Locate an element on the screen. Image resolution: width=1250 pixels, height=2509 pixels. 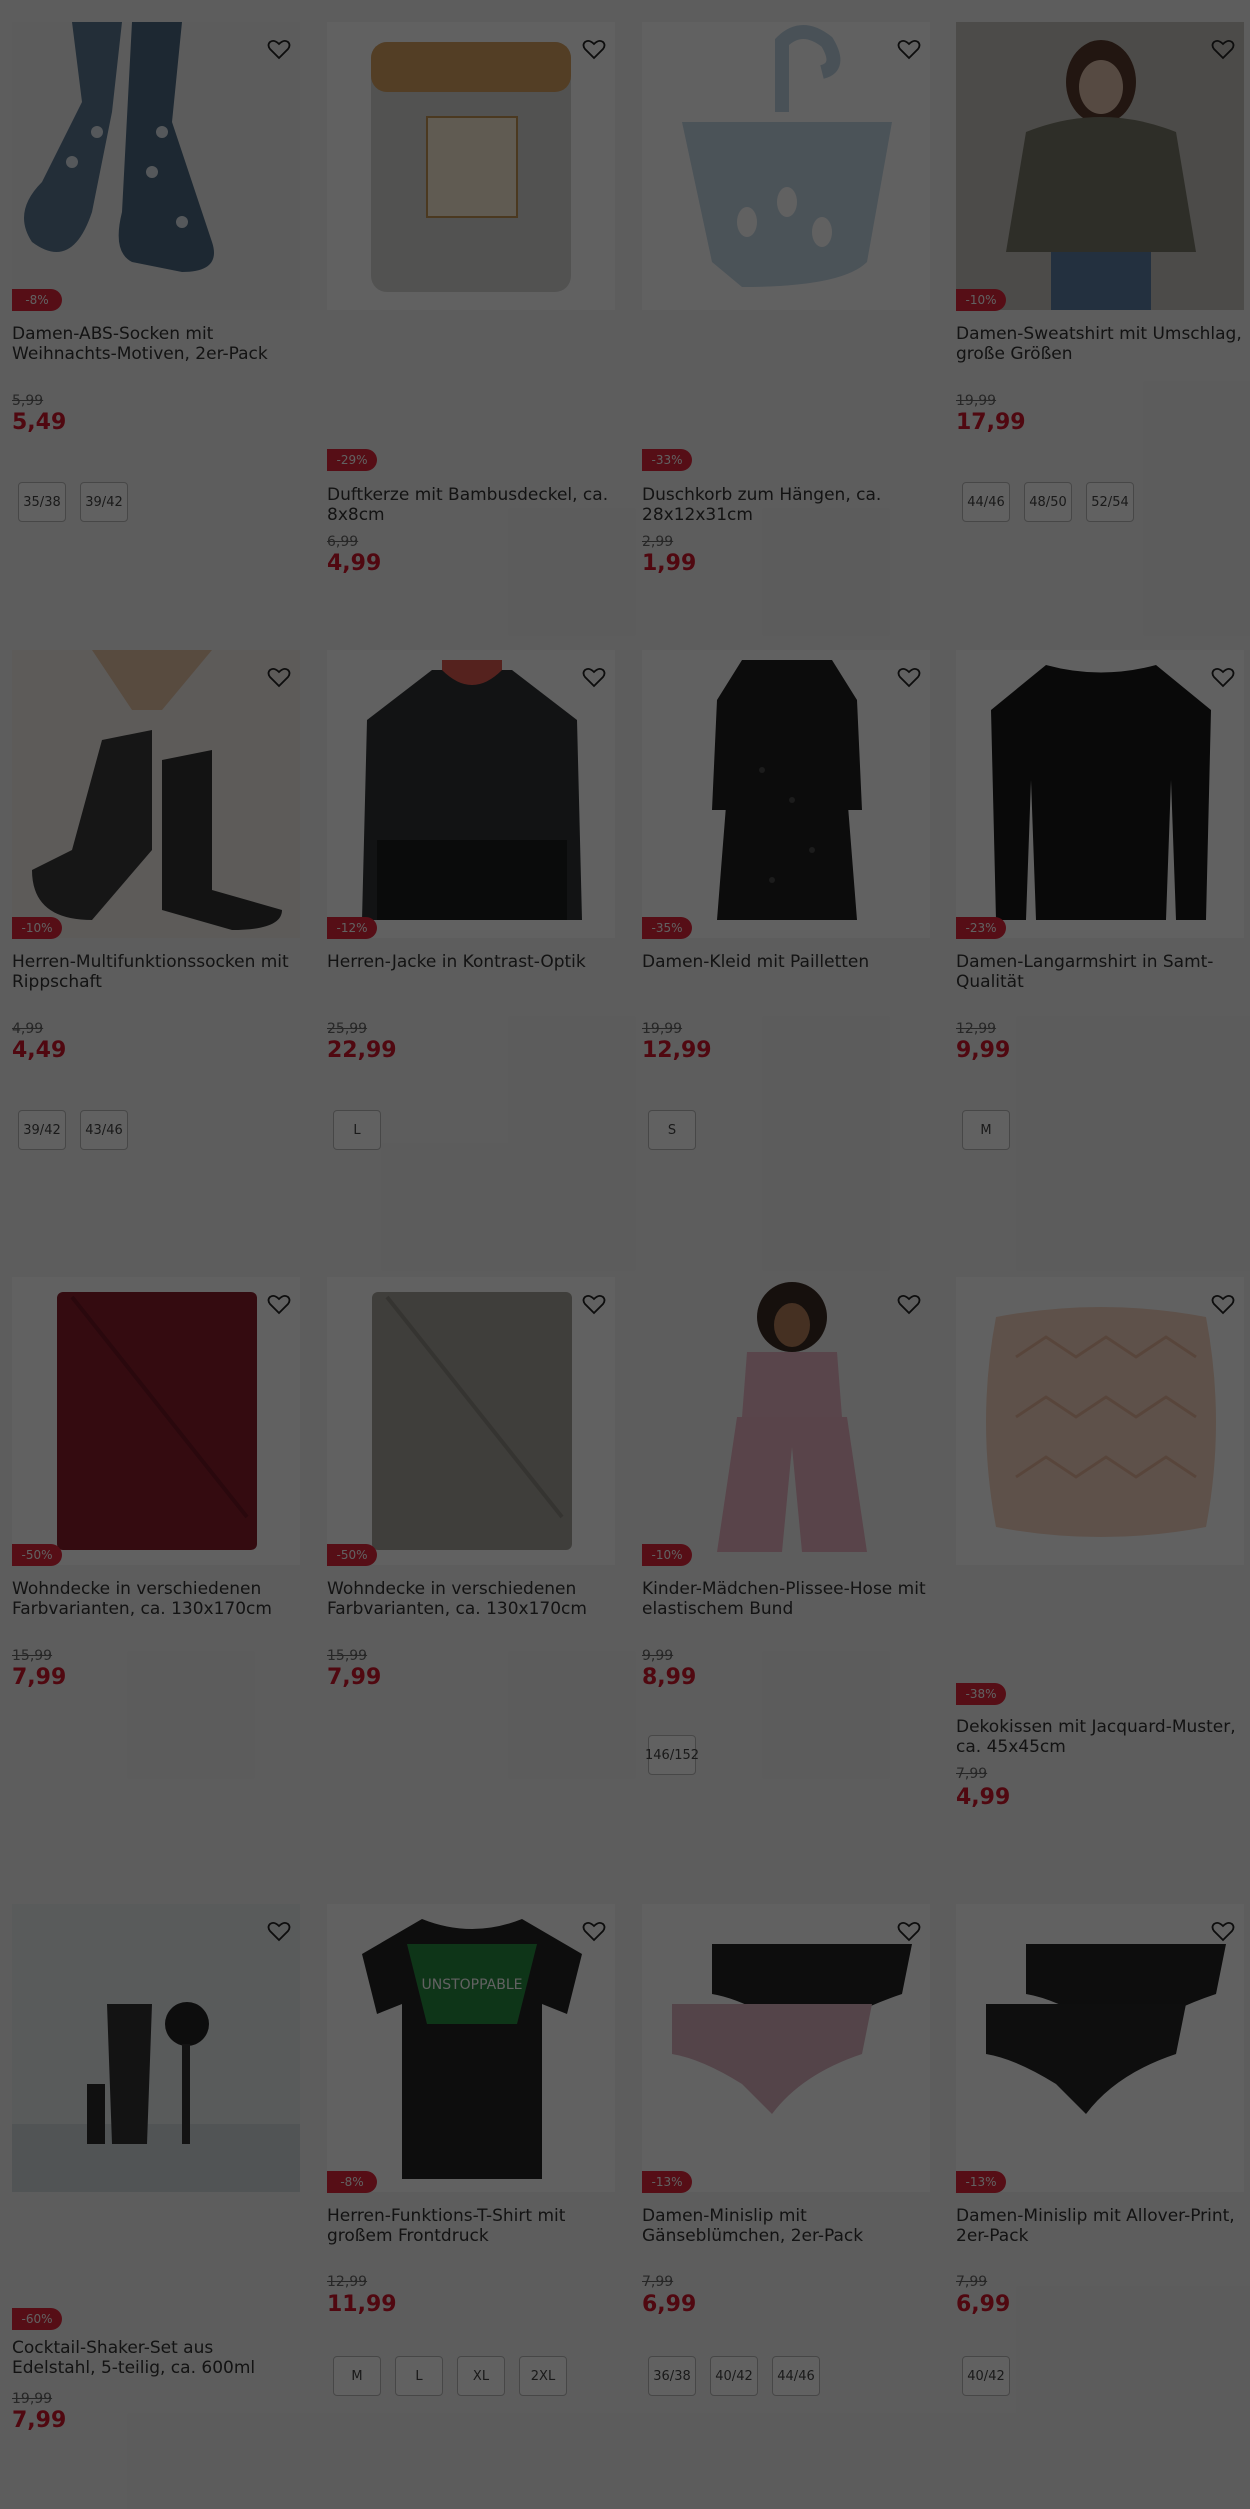
size-options: 39/42 43/46 is located at coordinates (70, 1130).